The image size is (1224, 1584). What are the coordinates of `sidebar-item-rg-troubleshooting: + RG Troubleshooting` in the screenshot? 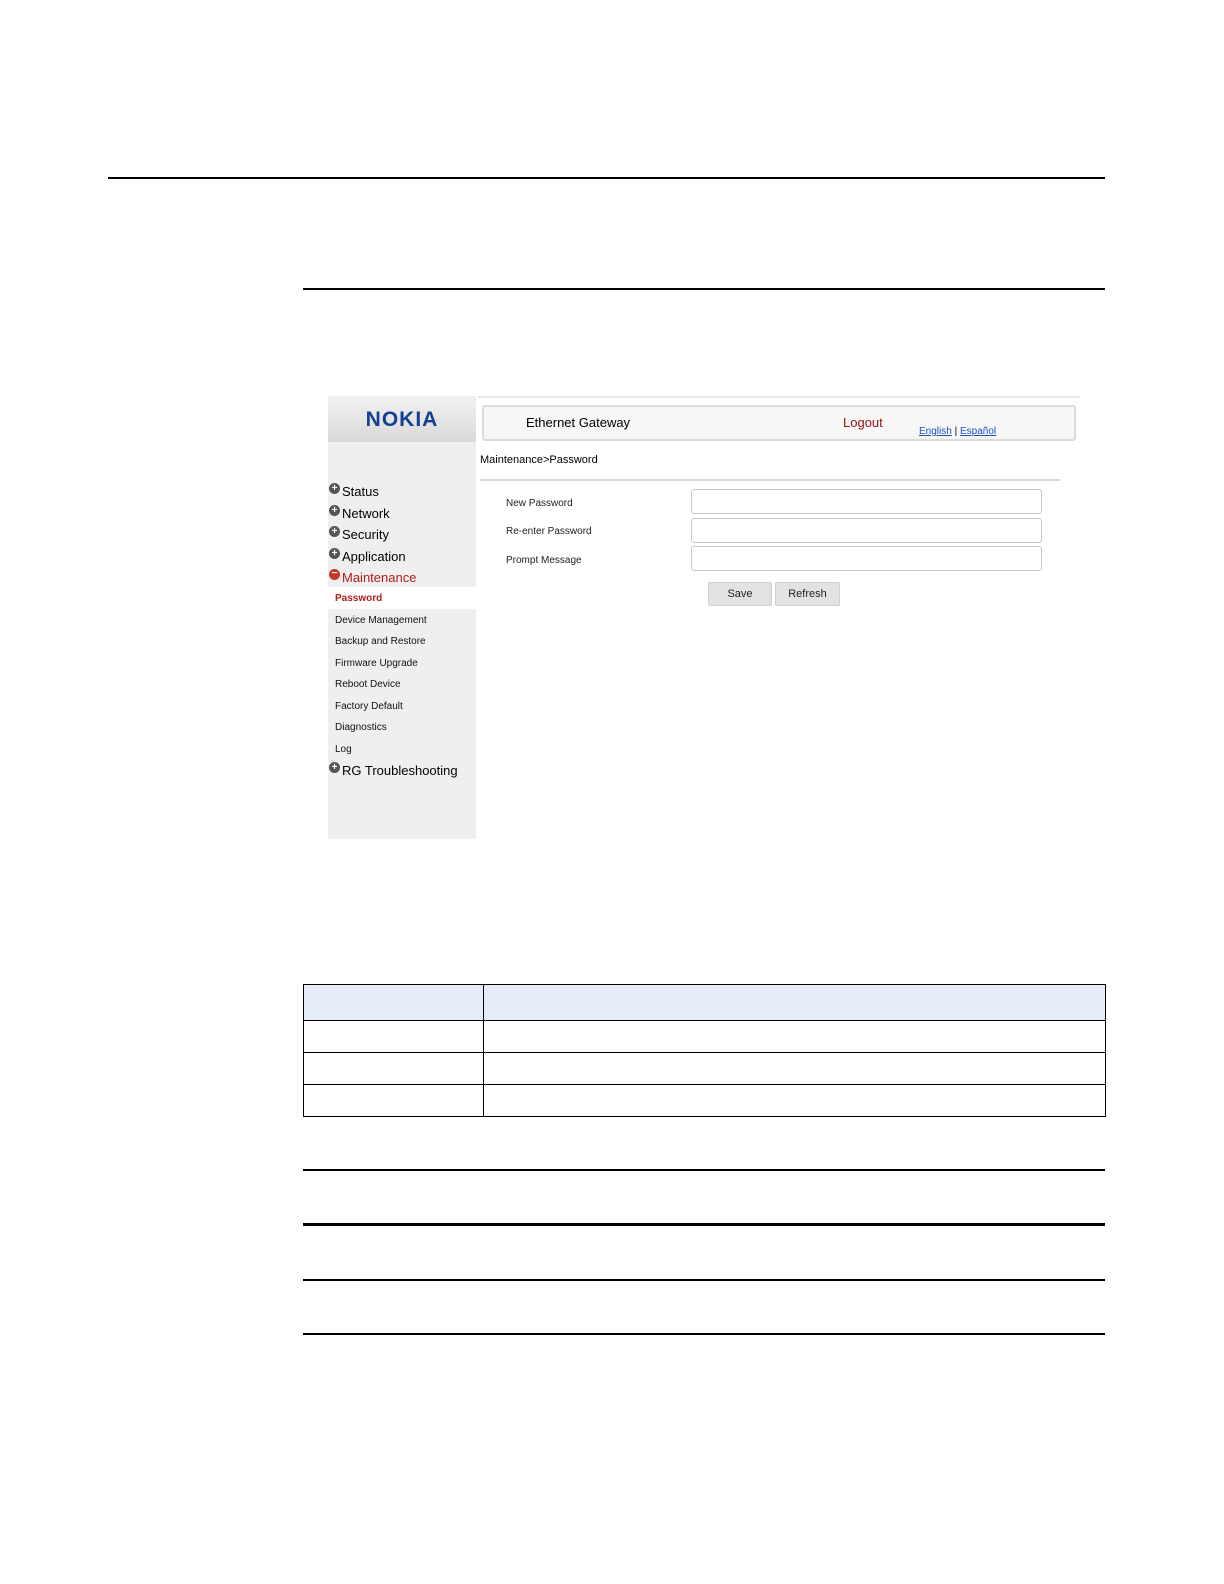 It's located at (393, 770).